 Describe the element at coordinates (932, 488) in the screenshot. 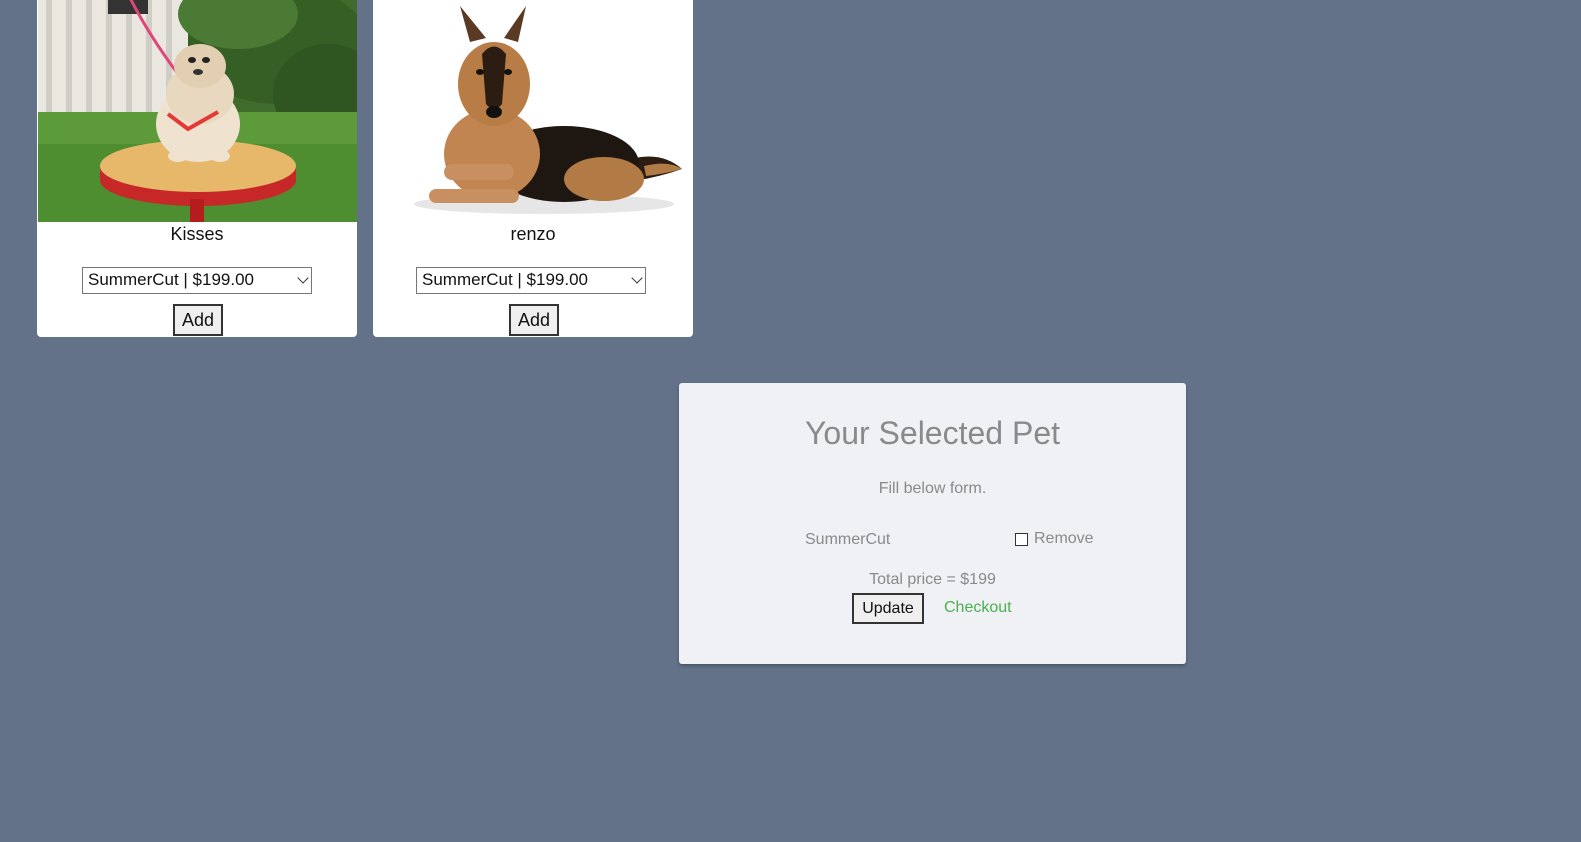

I see `panel-subtitle: Fill below form.` at that location.